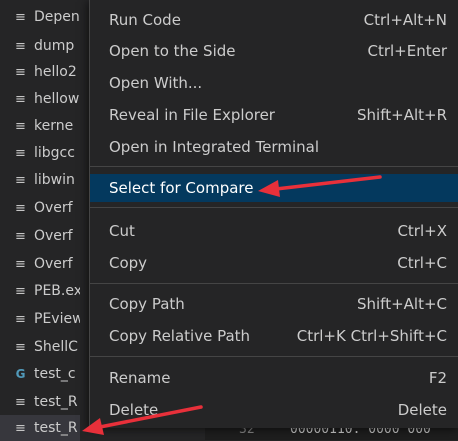 The image size is (458, 441). Describe the element at coordinates (274, 51) in the screenshot. I see `menu-item-open-to-side: Open to the Side Ctrl+Enter` at that location.